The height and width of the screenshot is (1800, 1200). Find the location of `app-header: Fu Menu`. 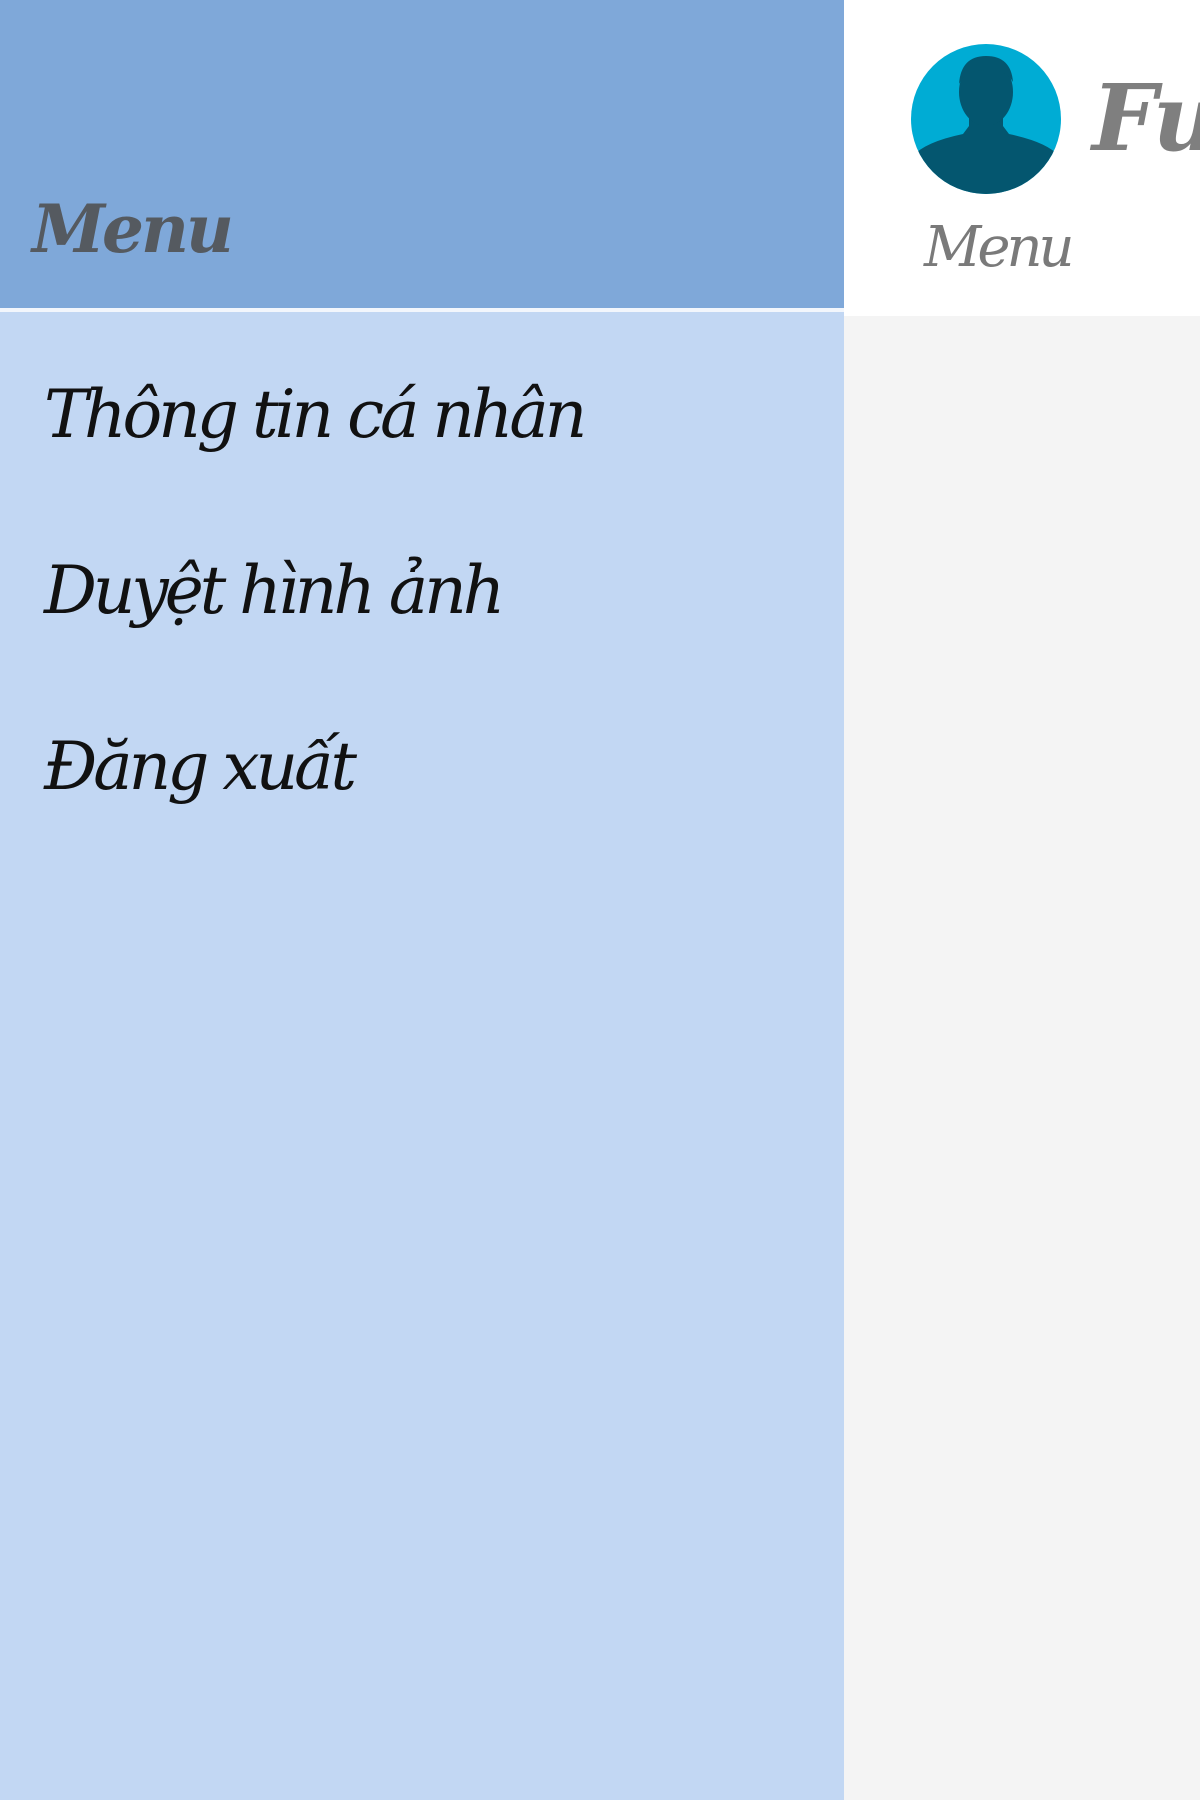

app-header: Fu Menu is located at coordinates (1022, 158).